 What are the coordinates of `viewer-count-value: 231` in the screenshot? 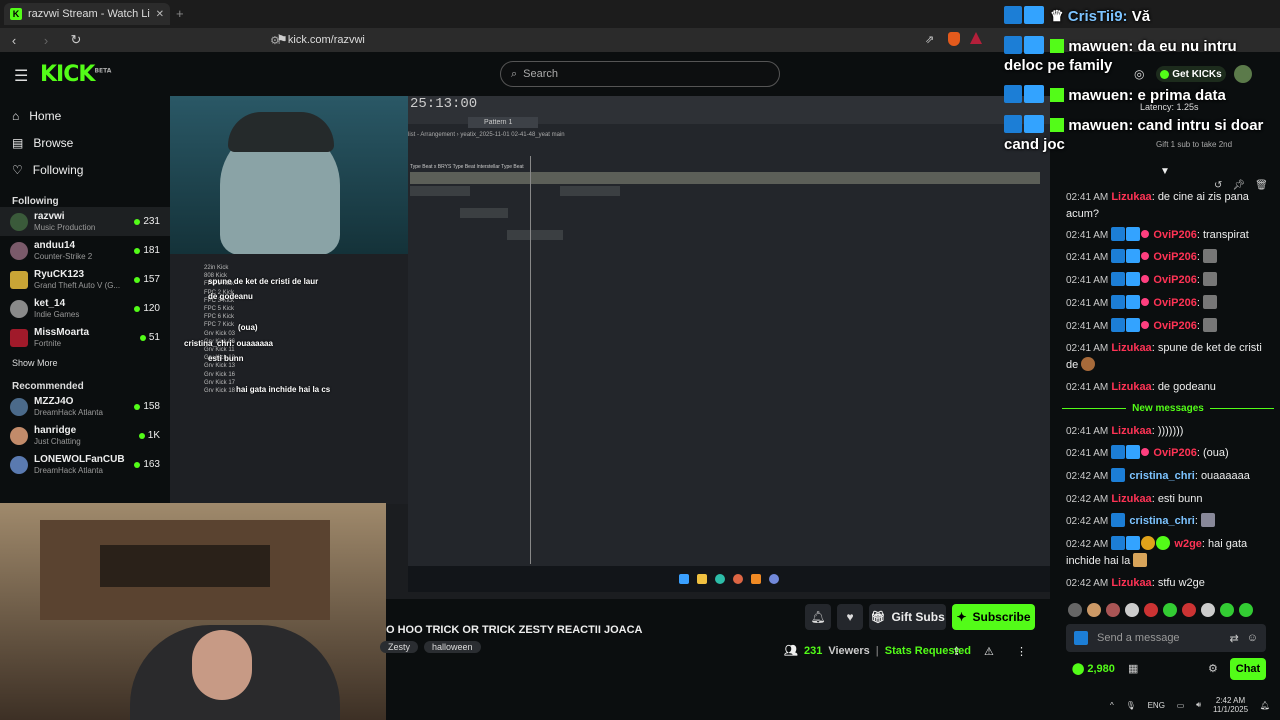 It's located at (813, 650).